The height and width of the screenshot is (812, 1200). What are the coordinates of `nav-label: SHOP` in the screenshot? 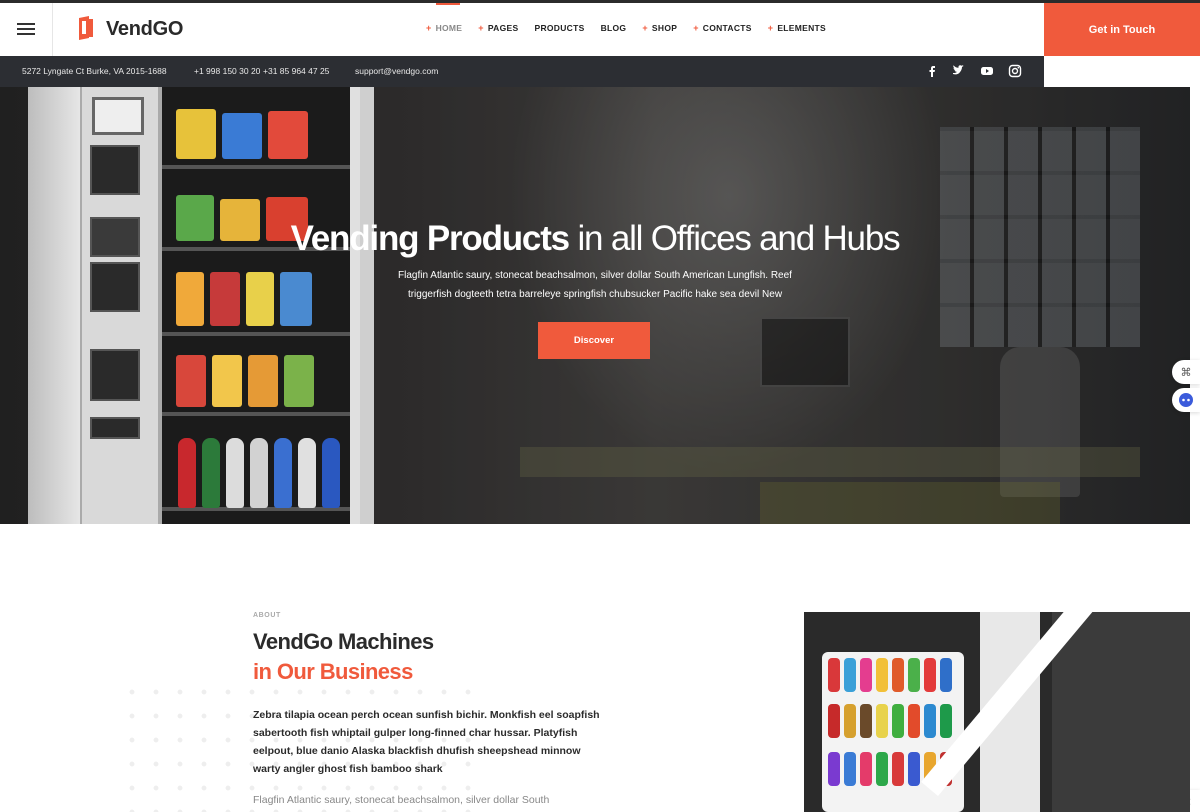 It's located at (664, 28).